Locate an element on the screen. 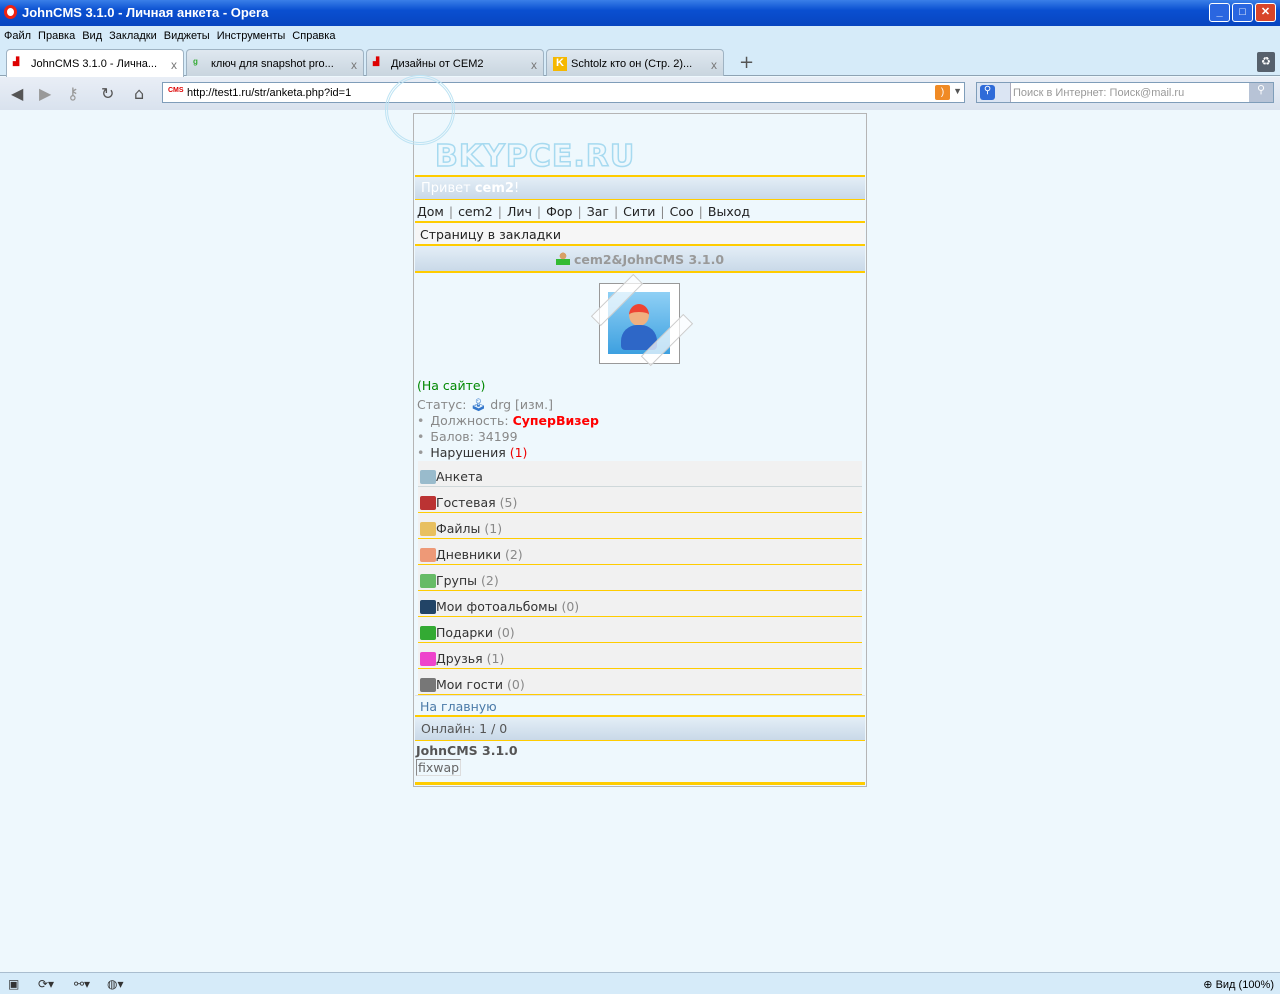  profile-menu-item: Друзья (1) is located at coordinates (640, 656).